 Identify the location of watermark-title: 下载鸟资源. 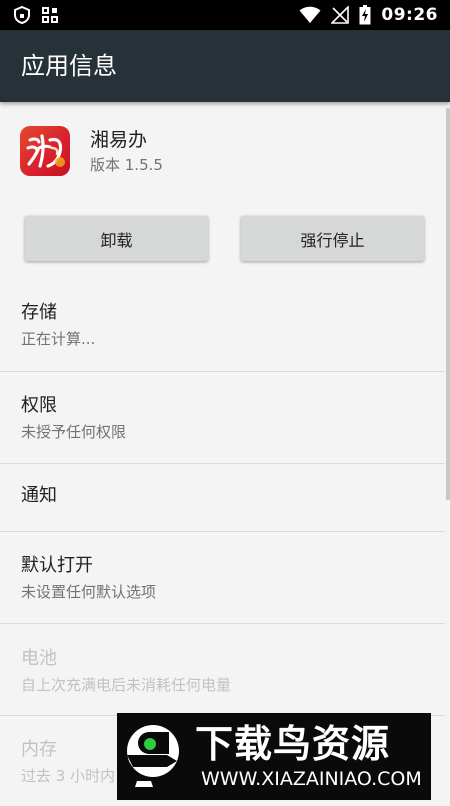
(293, 744).